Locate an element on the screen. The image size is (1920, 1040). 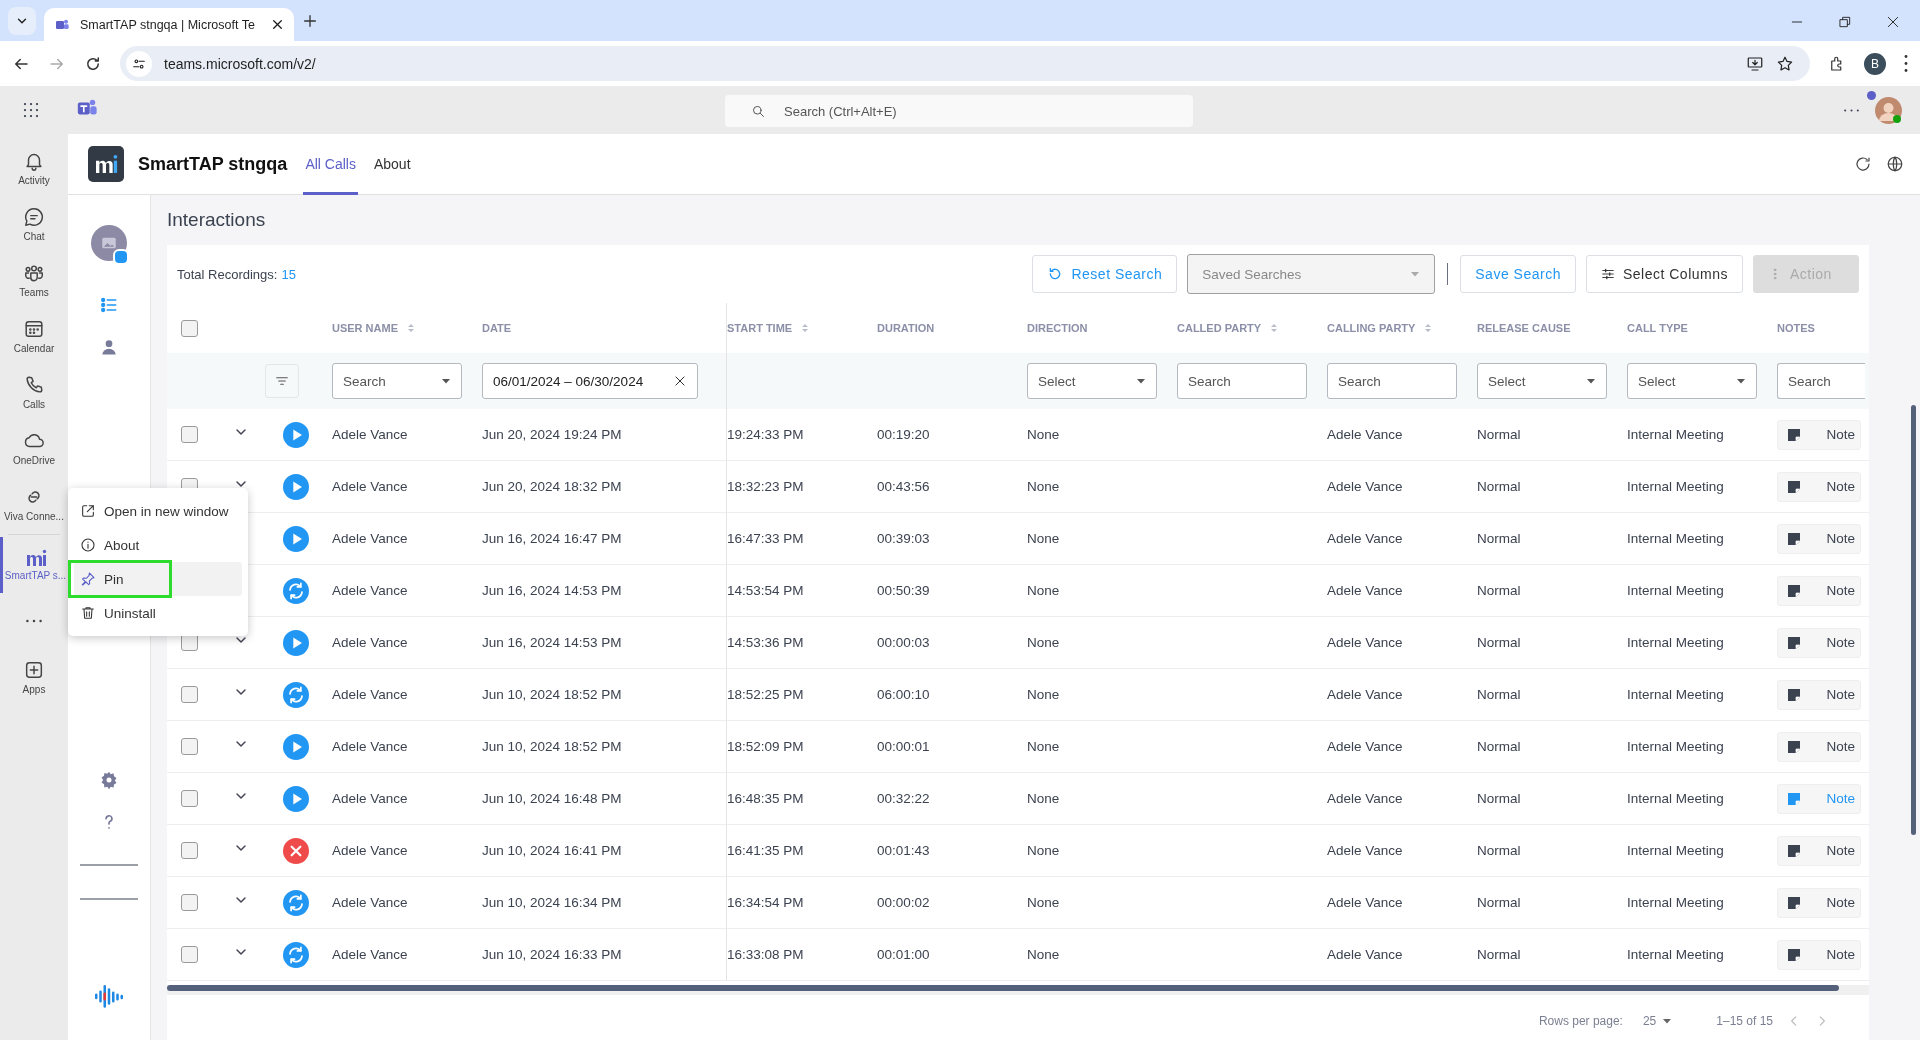
table-cell: 14:53:54 PM is located at coordinates (765, 590).